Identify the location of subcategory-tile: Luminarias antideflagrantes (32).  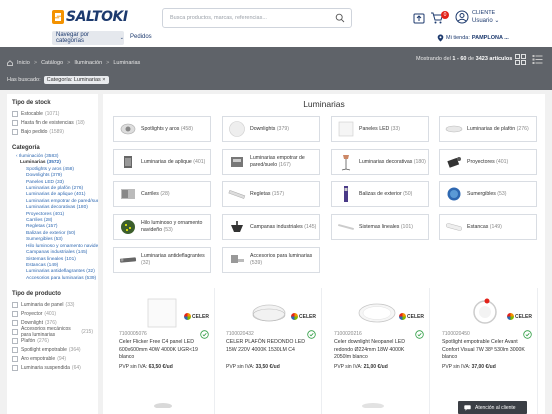
(162, 260).